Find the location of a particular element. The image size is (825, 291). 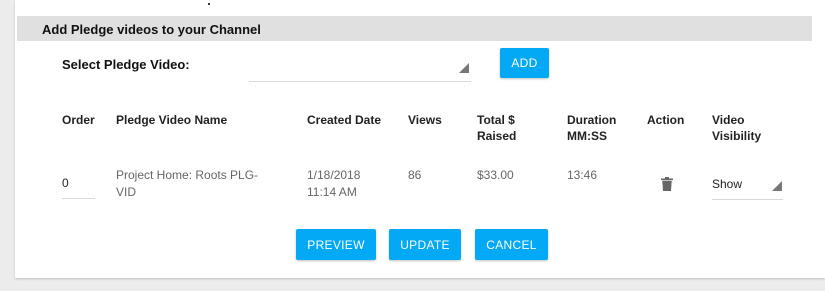

header-duration-line1: Duration is located at coordinates (592, 120).